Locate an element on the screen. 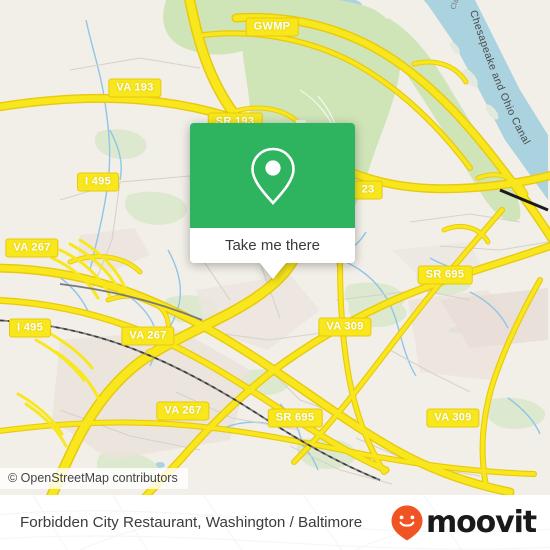 The image size is (550, 550). destination-popup-card: Take me there is located at coordinates (272, 201).